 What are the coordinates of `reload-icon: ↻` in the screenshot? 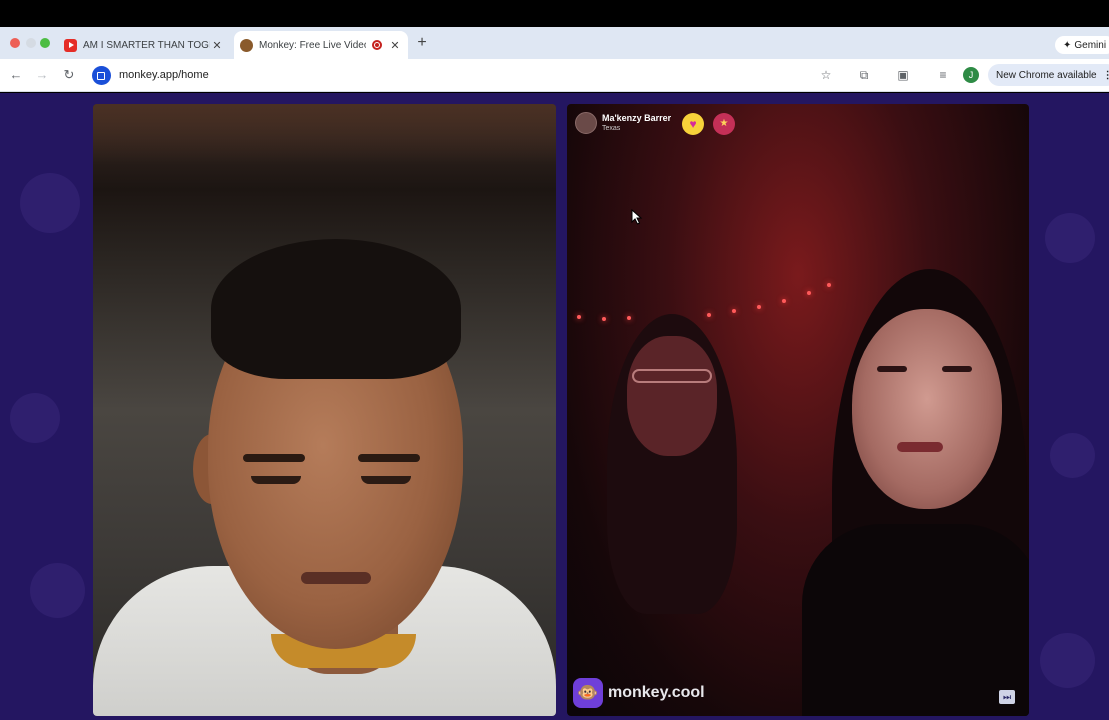 It's located at (69, 75).